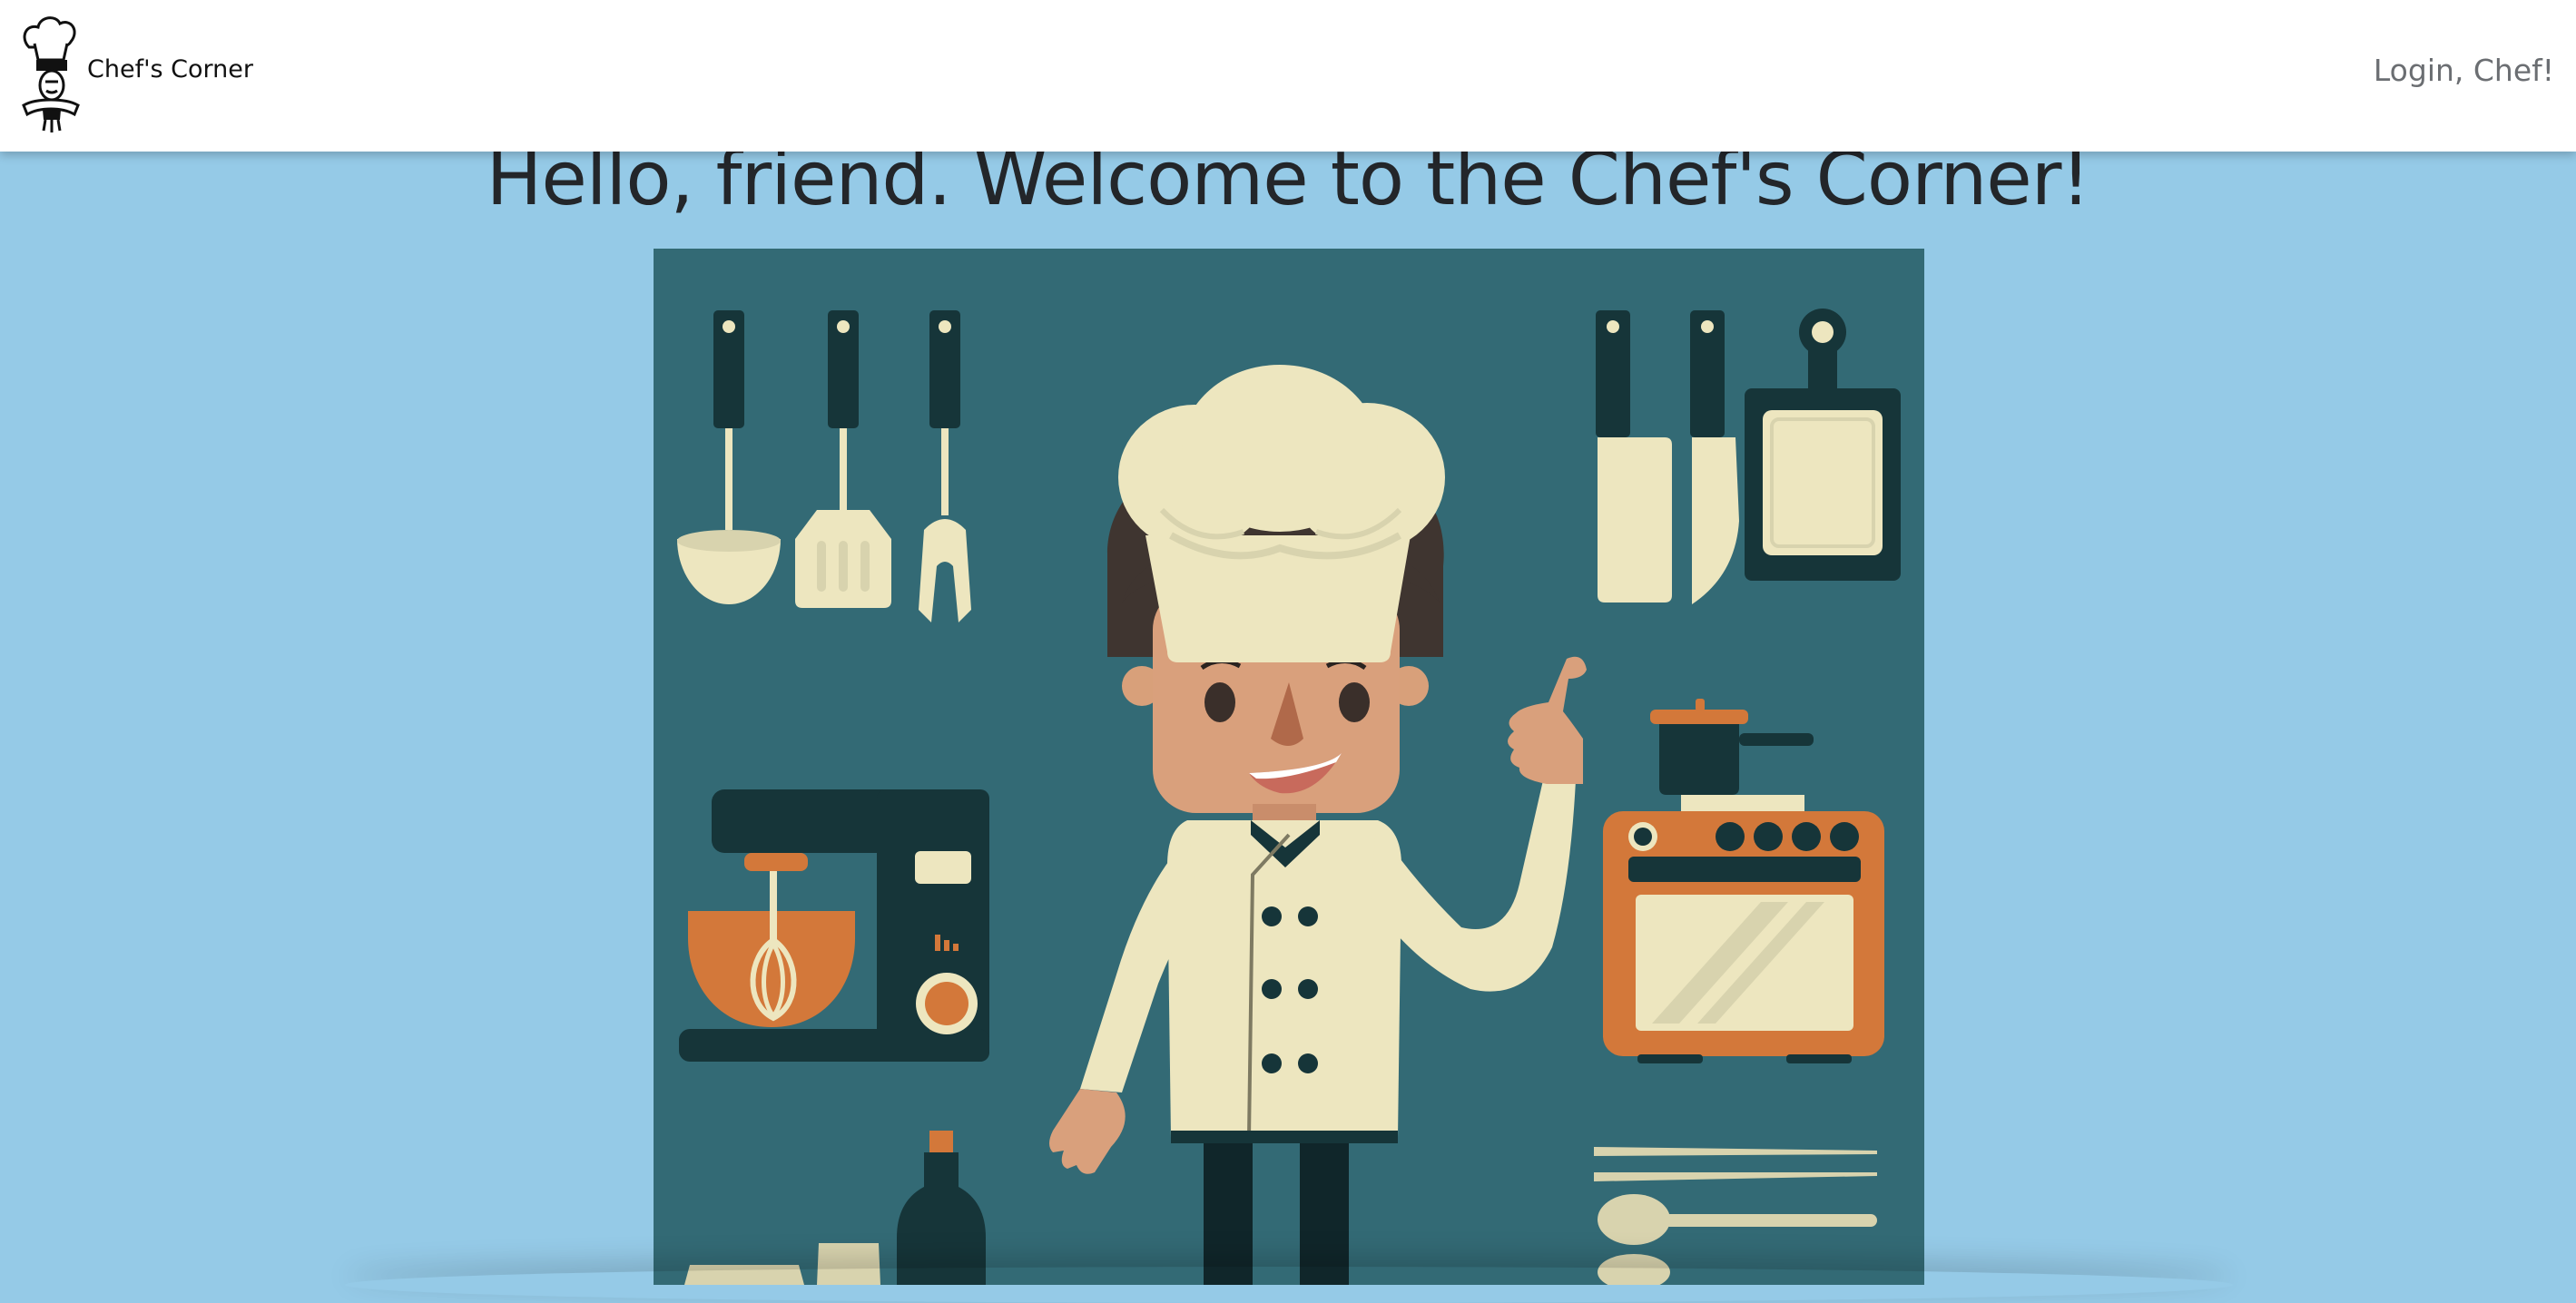 The height and width of the screenshot is (1303, 2576). I want to click on stand-mixer-icon, so click(834, 925).